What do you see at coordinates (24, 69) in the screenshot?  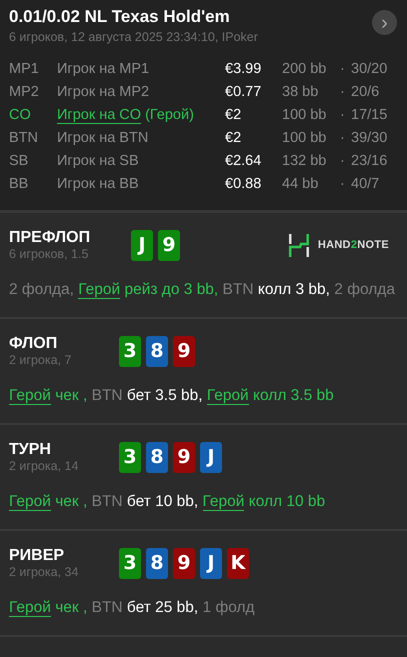 I see `player-position: MP1` at bounding box center [24, 69].